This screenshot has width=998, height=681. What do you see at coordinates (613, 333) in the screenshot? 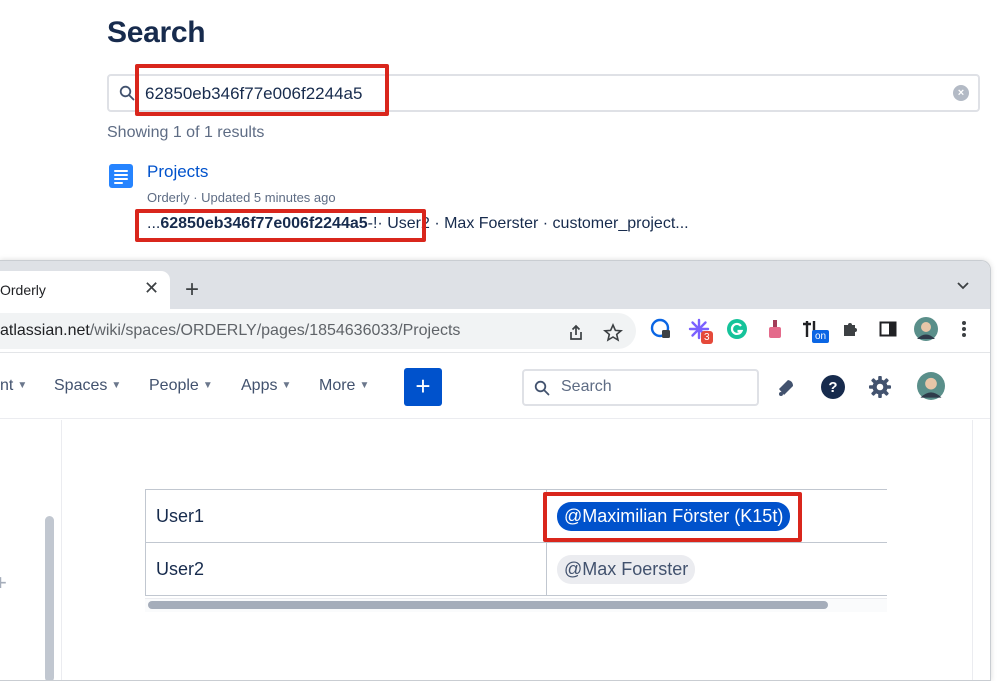
I see `bookmark-star-icon` at bounding box center [613, 333].